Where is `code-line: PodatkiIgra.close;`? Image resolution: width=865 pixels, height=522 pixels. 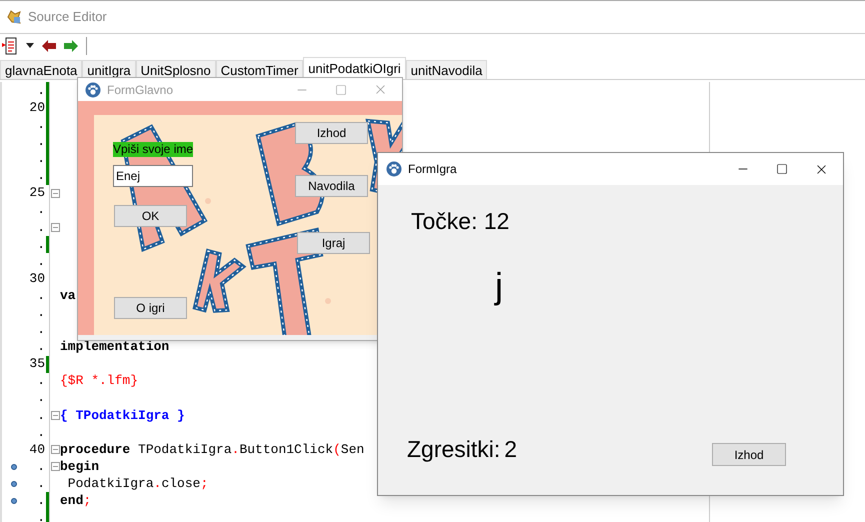
code-line: PodatkiIgra.close; is located at coordinates (137, 483).